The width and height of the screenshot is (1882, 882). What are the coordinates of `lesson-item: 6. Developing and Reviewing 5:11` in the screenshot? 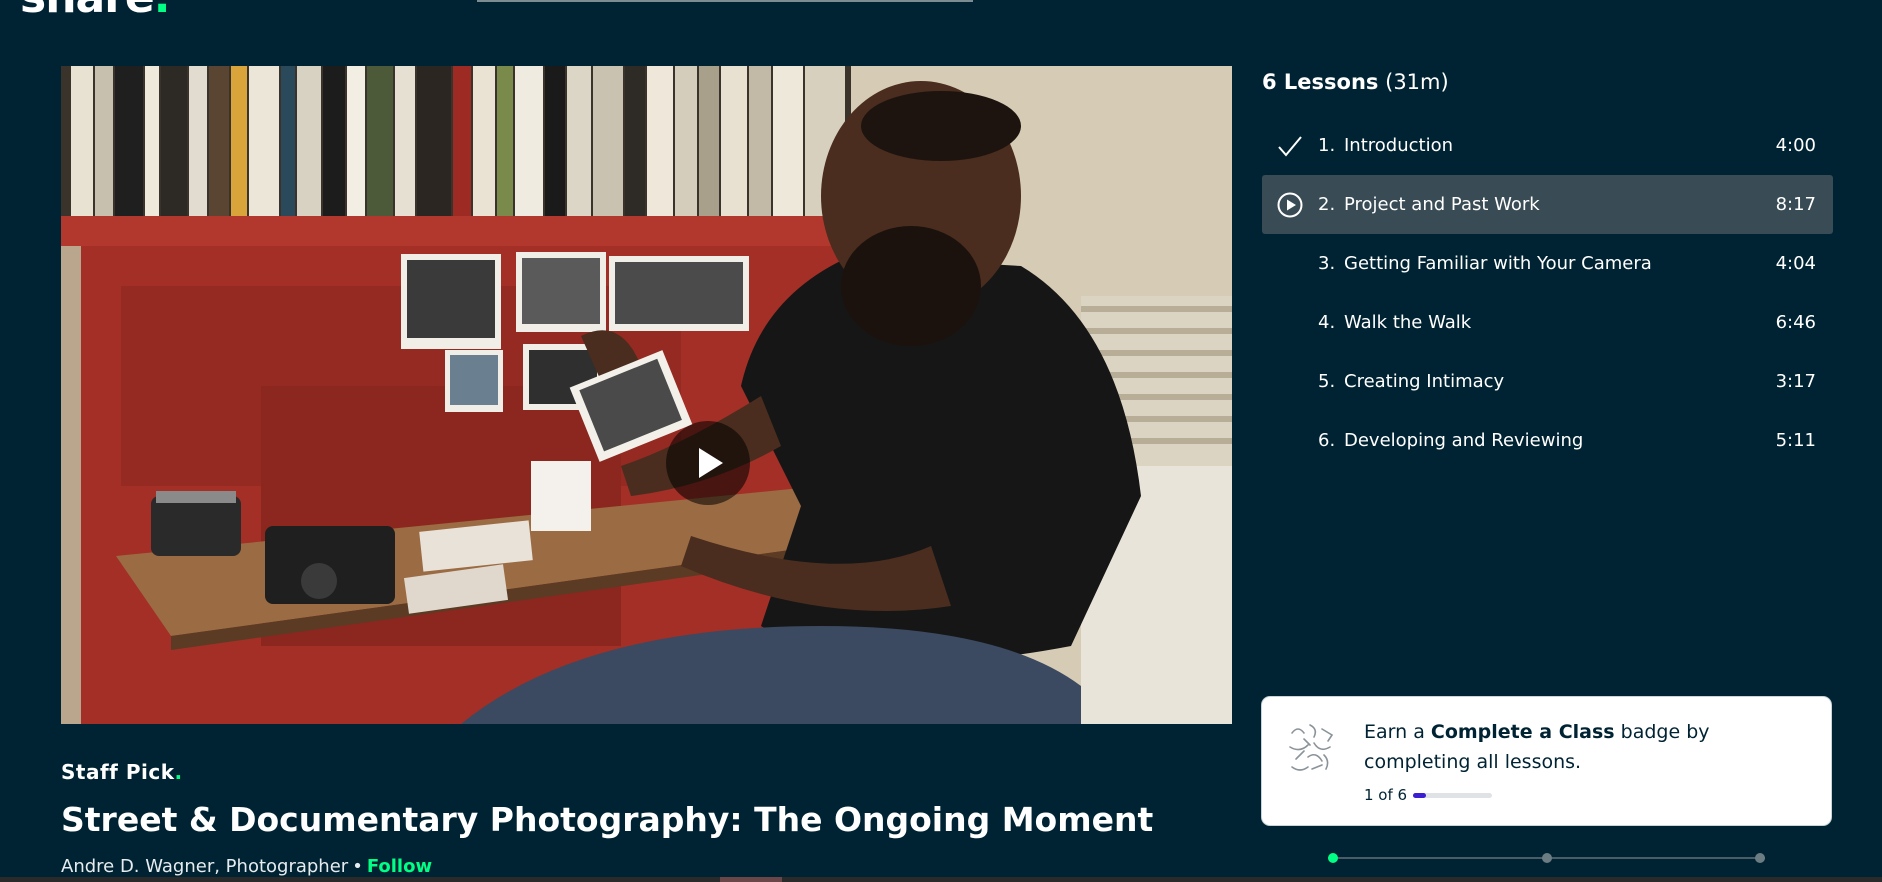 It's located at (1547, 440).